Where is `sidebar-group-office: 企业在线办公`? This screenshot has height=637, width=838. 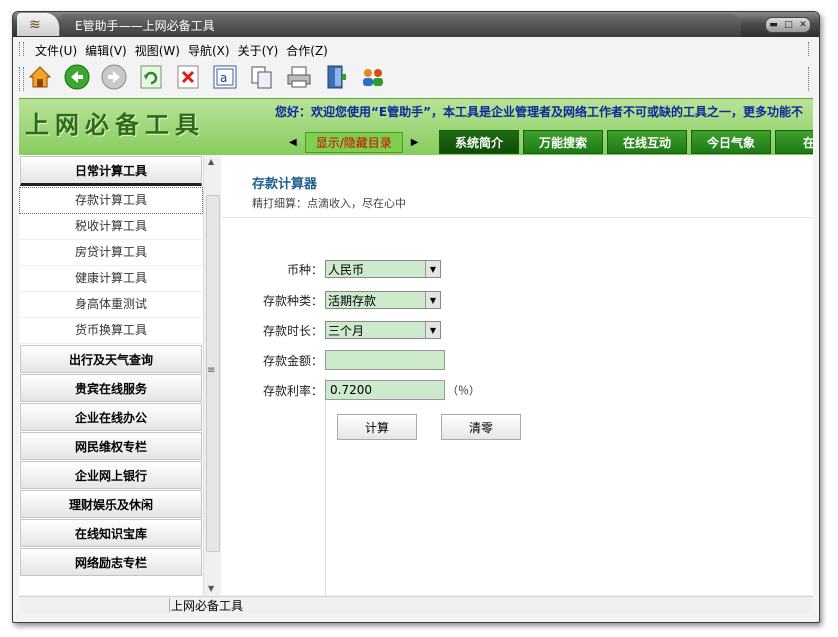
sidebar-group-office: 企业在线办公 is located at coordinates (111, 417).